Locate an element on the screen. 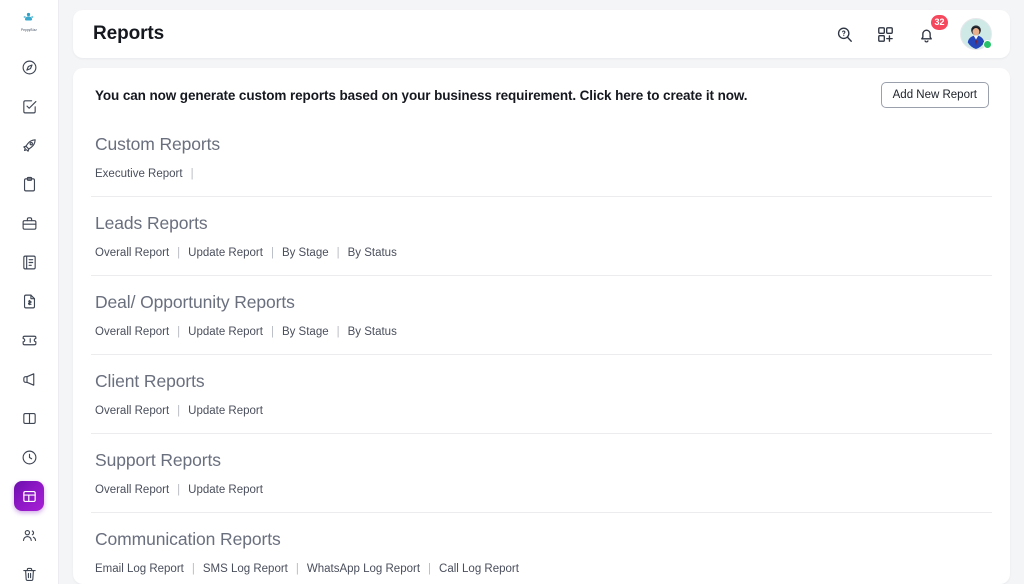  sidebar-item-campaigns is located at coordinates (29, 379).